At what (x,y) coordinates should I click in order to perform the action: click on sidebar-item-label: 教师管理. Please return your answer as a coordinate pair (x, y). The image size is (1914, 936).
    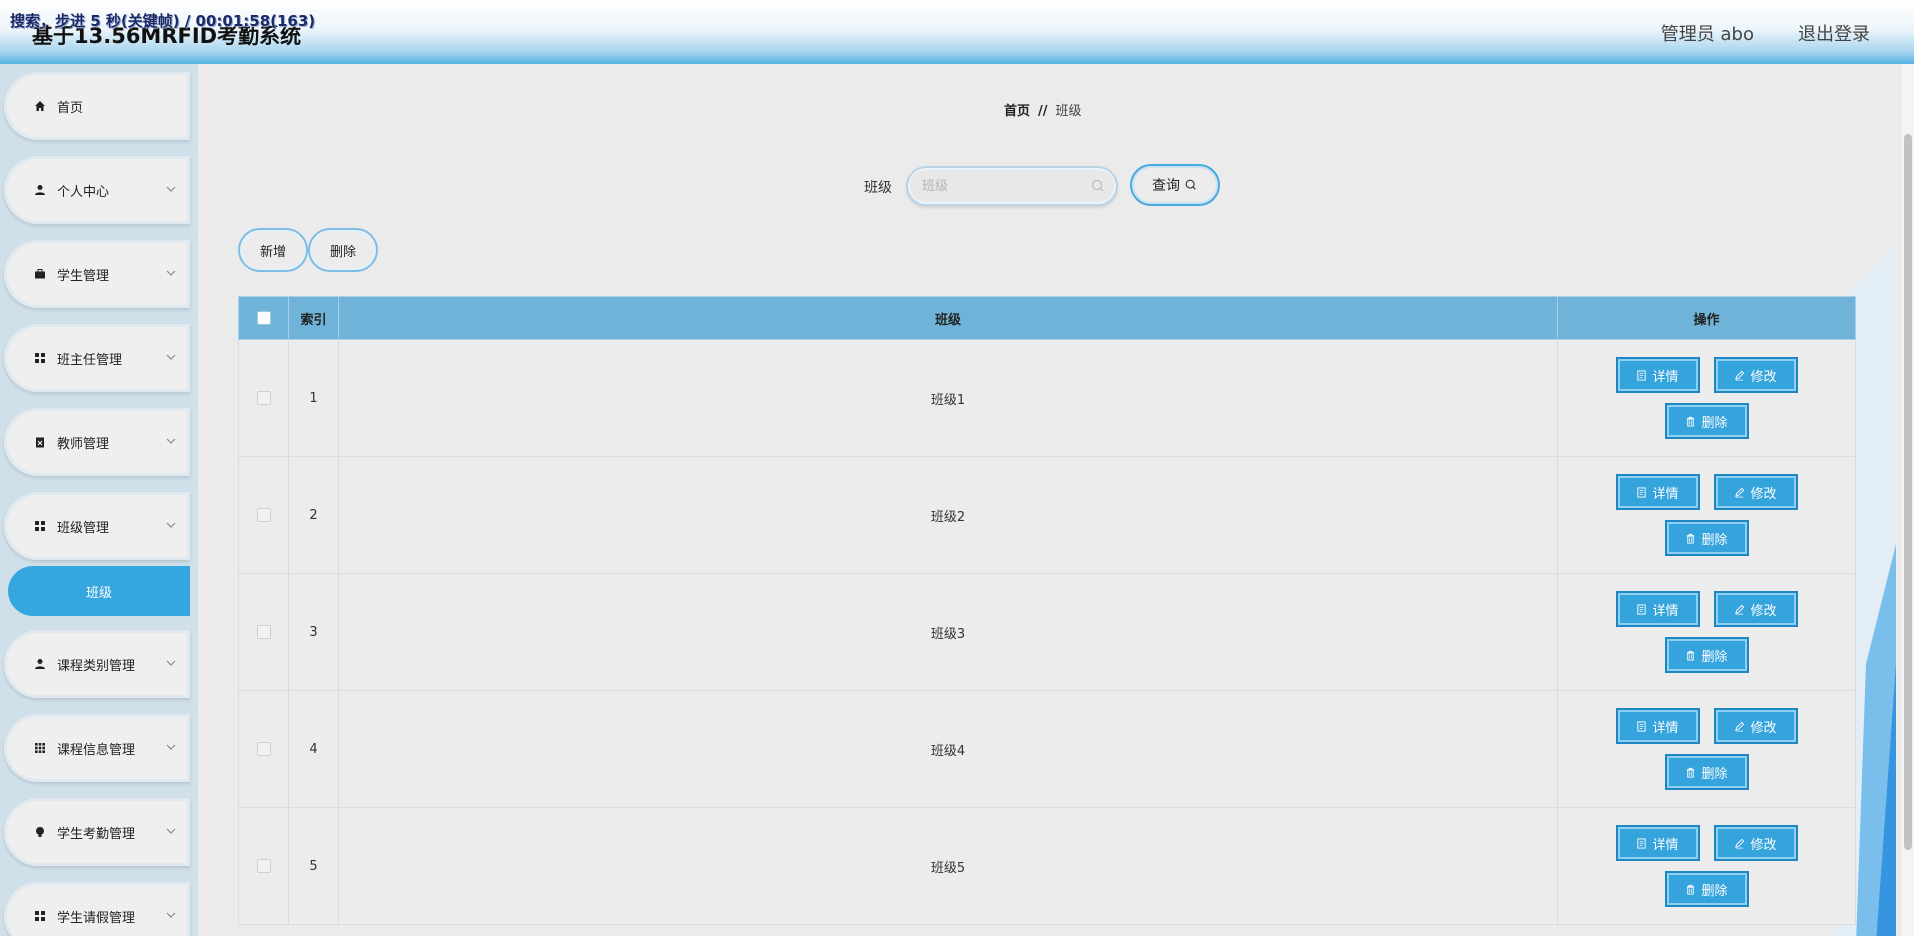
    Looking at the image, I should click on (83, 444).